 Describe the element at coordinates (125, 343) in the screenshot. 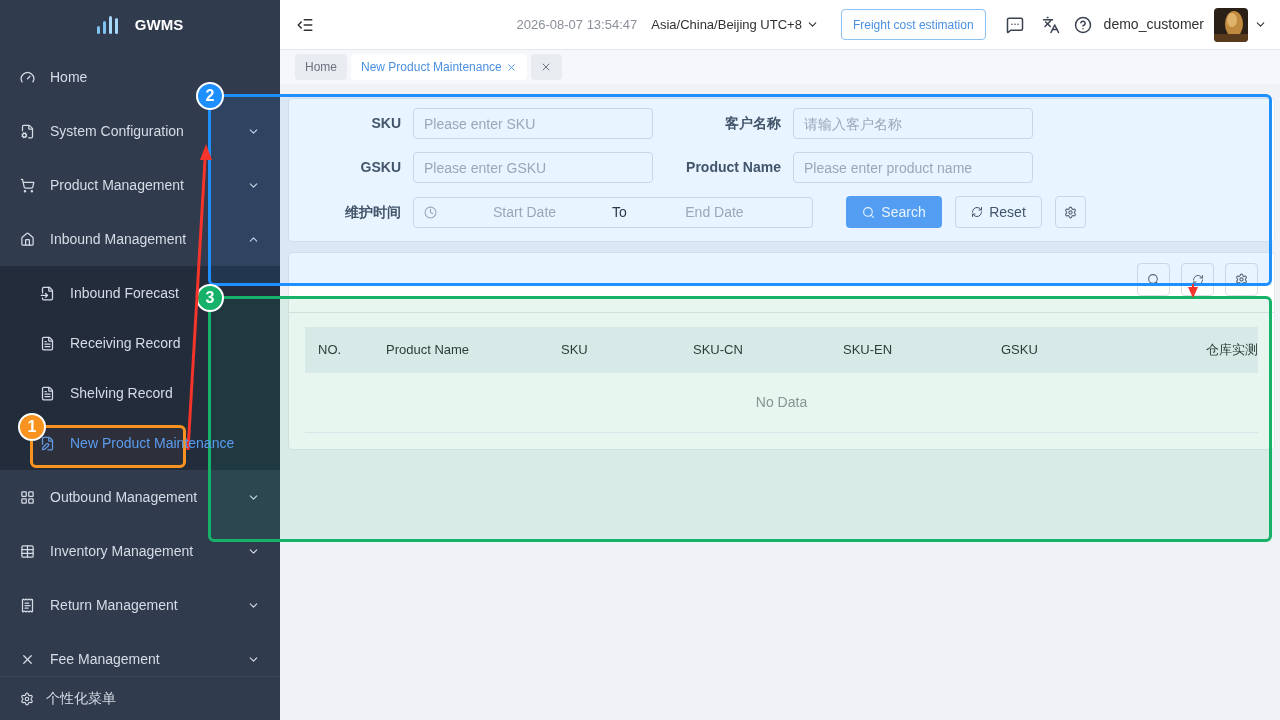

I see `submenu-item: Receiving Record` at that location.